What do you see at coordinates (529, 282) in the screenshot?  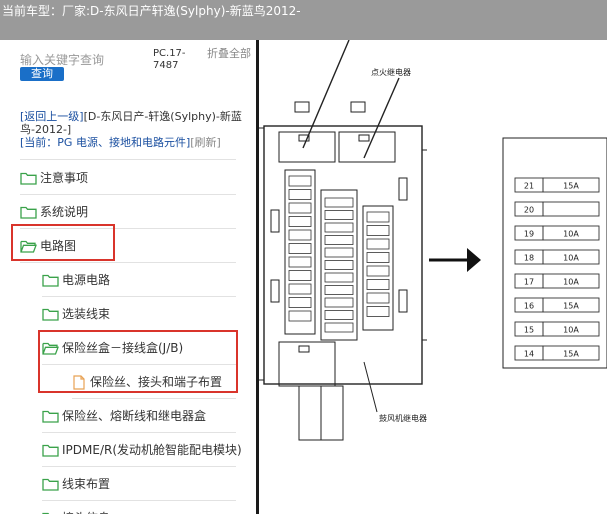 I see `fuse-number: 17` at bounding box center [529, 282].